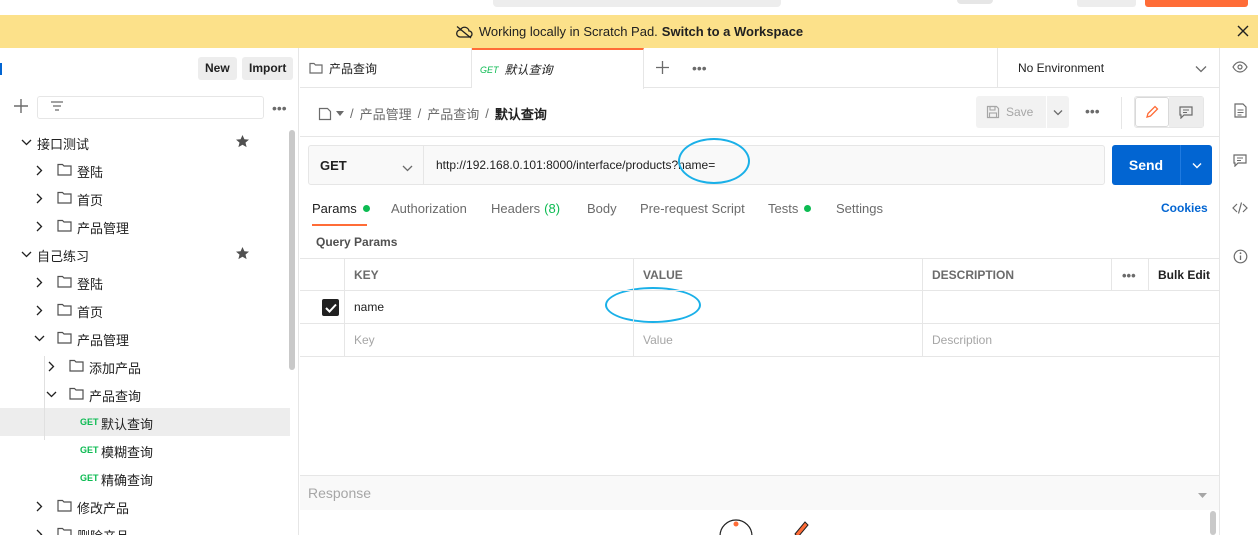  Describe the element at coordinates (325, 114) in the screenshot. I see `request-icon` at that location.